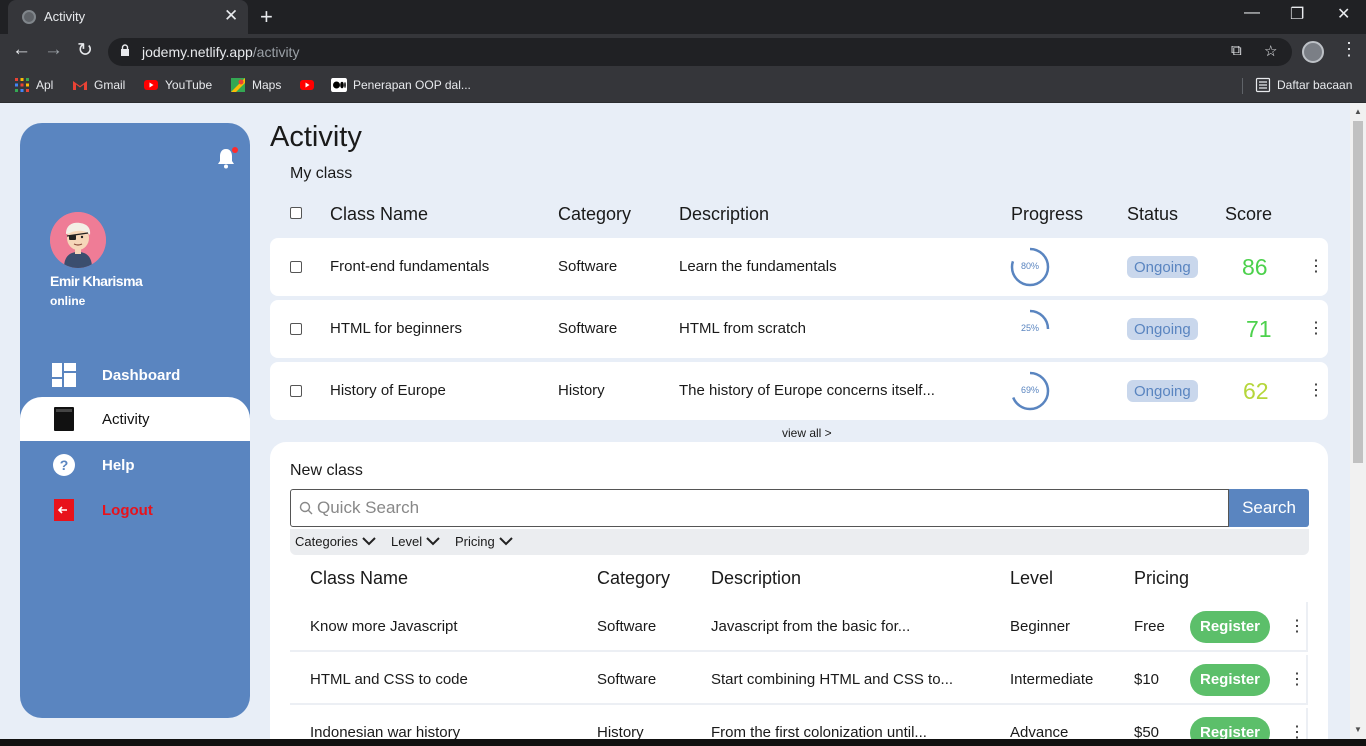 The image size is (1366, 746). What do you see at coordinates (1242, 86) in the screenshot?
I see `bookmark-separator` at bounding box center [1242, 86].